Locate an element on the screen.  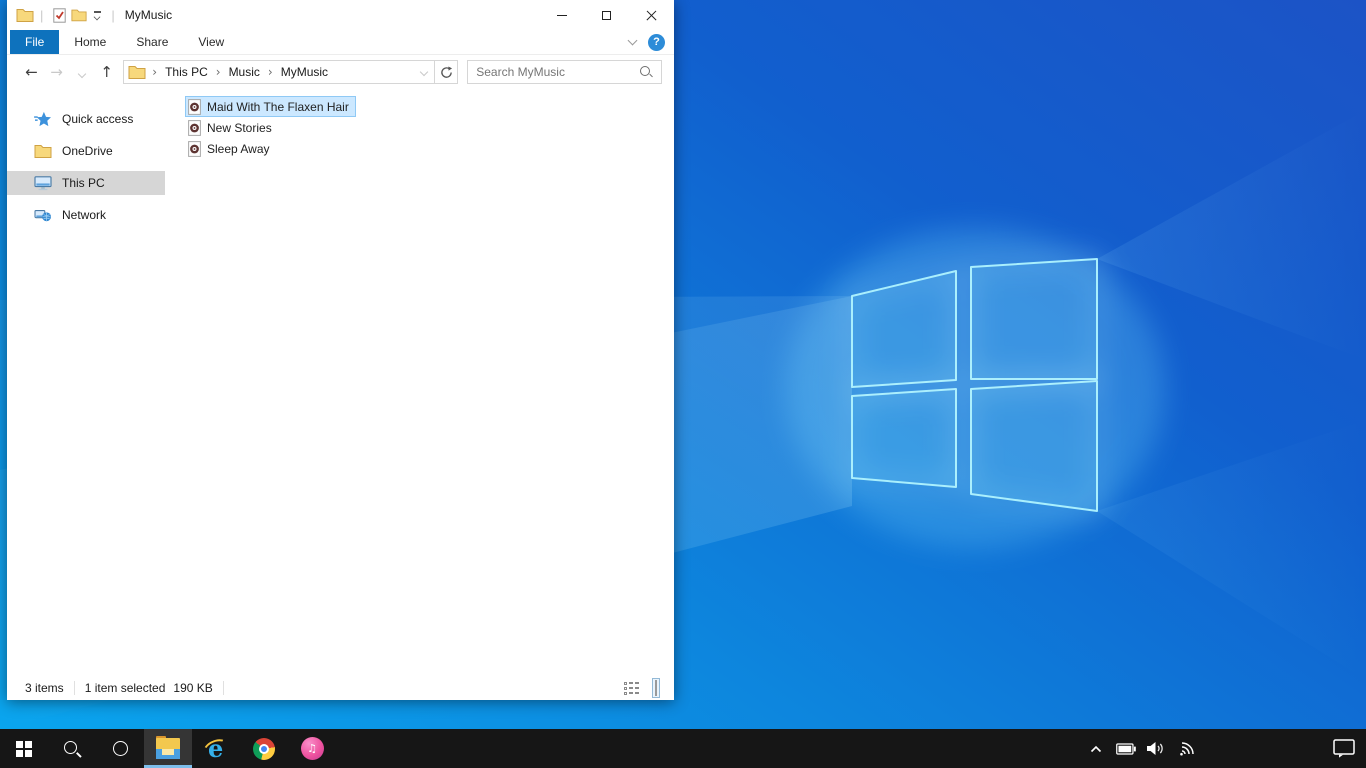
sidebar-item-network: Network is located at coordinates (86, 215).